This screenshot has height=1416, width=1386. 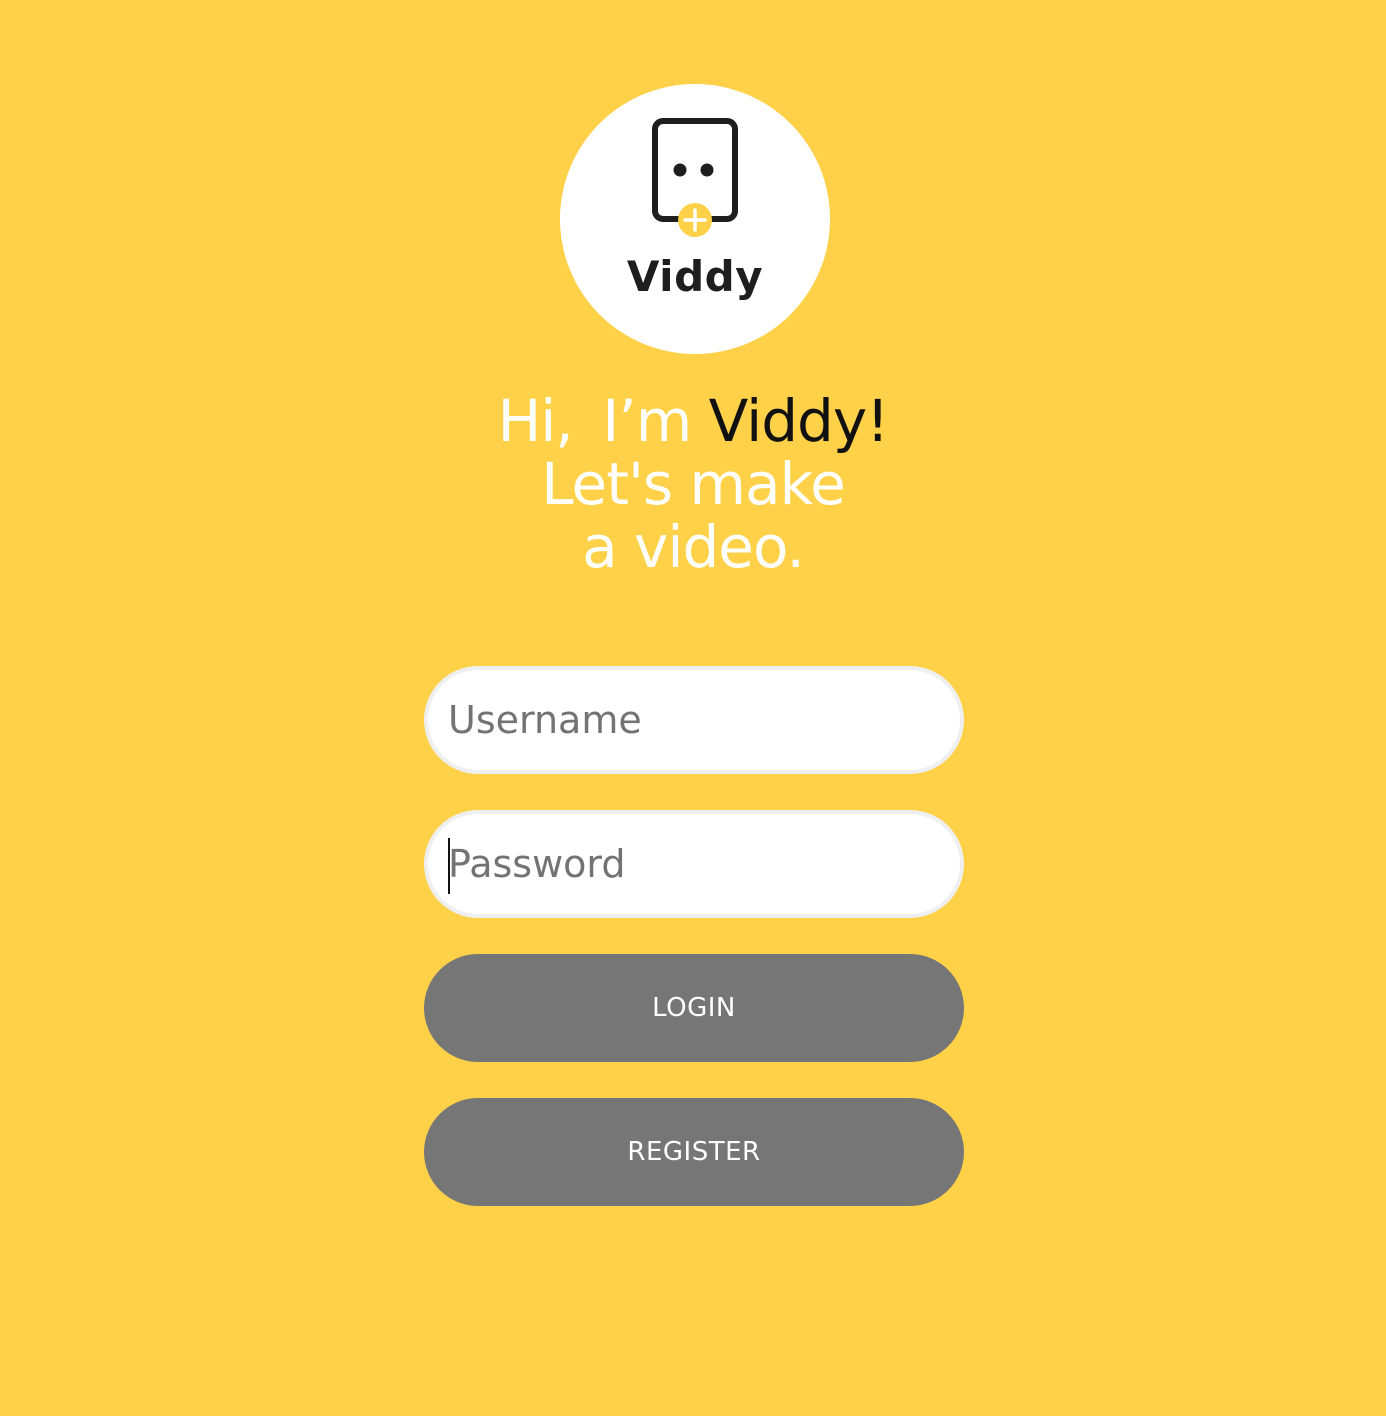 What do you see at coordinates (647, 421) in the screenshot?
I see `headline-im: I’m` at bounding box center [647, 421].